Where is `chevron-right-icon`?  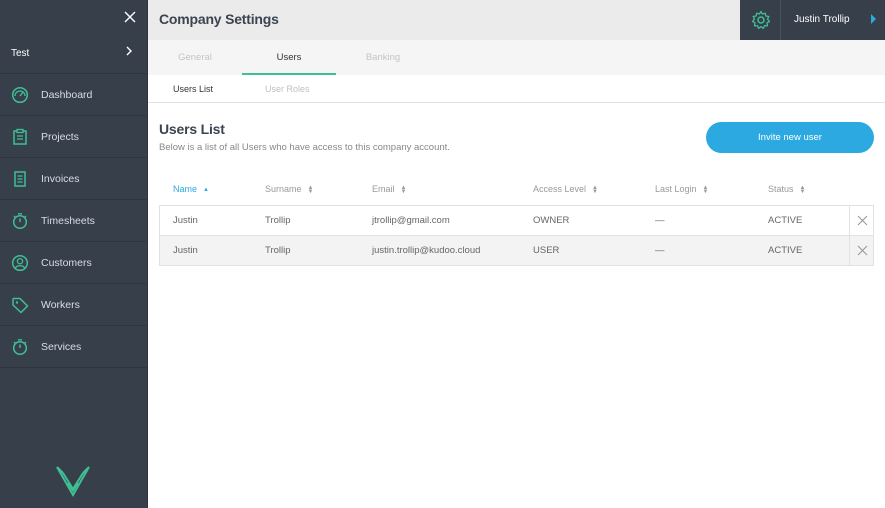 chevron-right-icon is located at coordinates (129, 52).